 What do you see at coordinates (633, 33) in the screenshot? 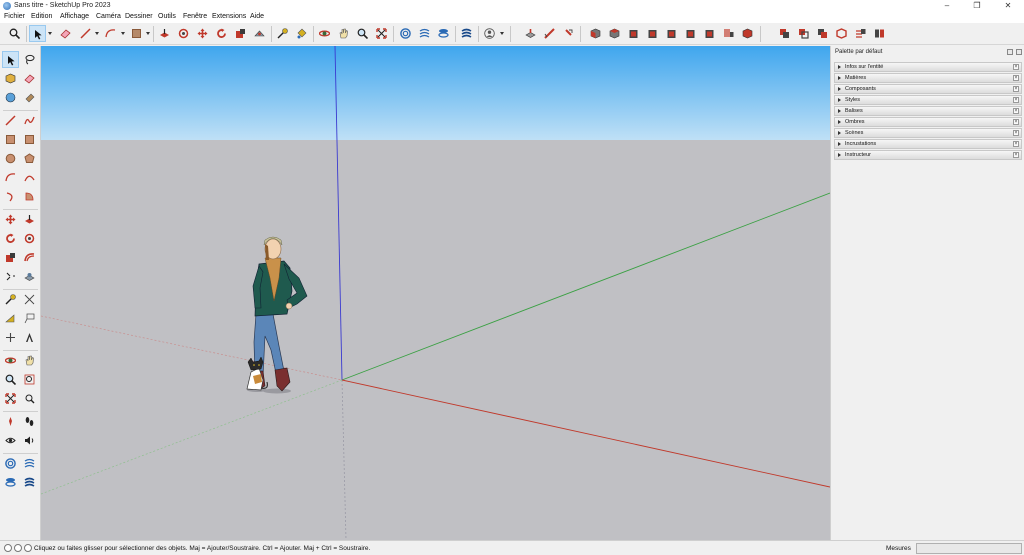
I see `view-front-button` at bounding box center [633, 33].